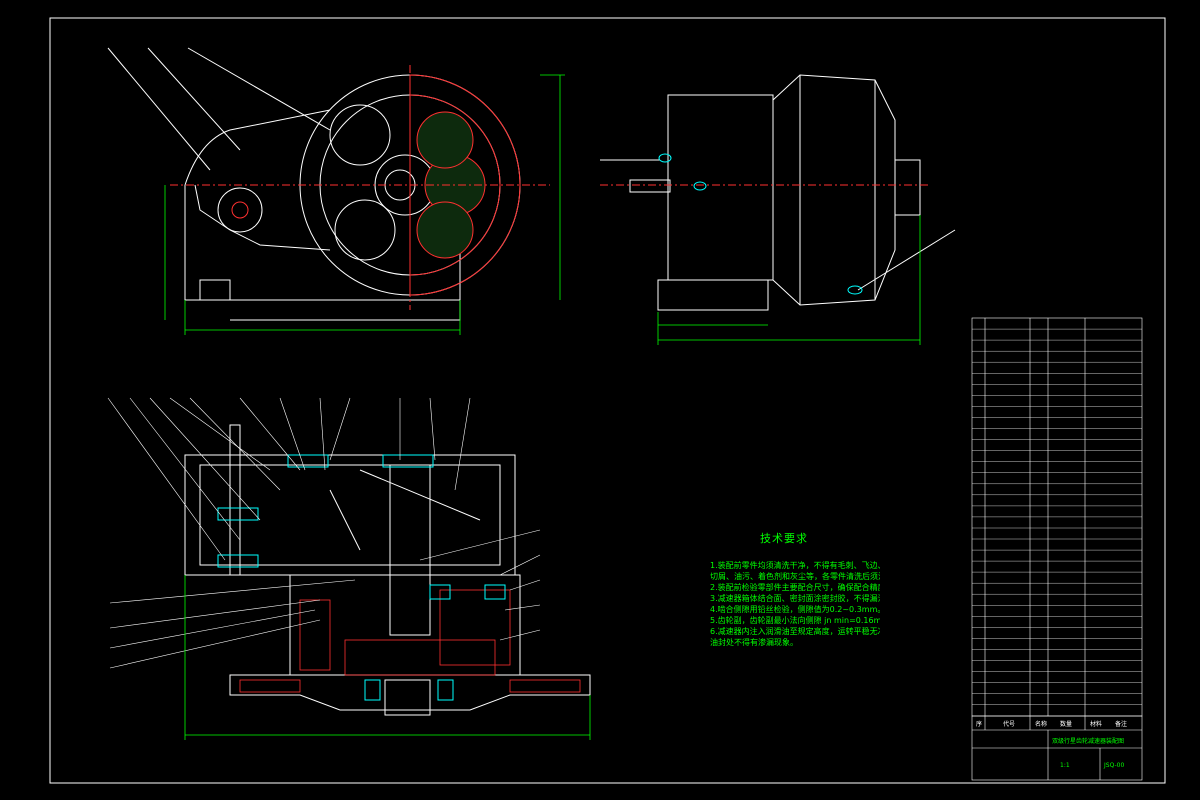 The height and width of the screenshot is (800, 1200). What do you see at coordinates (1041, 724) in the screenshot?
I see `title-block-header-name: 名称` at bounding box center [1041, 724].